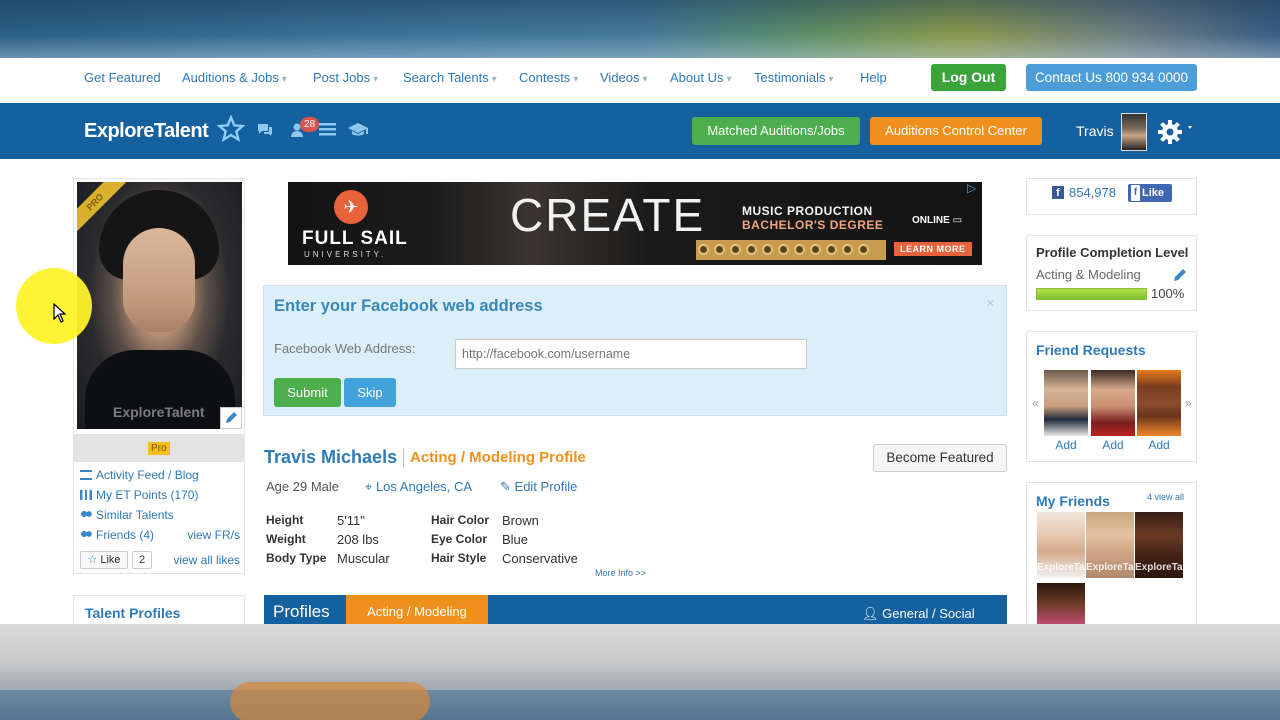 This screenshot has width=1280, height=720. Describe the element at coordinates (794, 77) in the screenshot. I see `nav-testimonials: Testimonials ▾` at that location.